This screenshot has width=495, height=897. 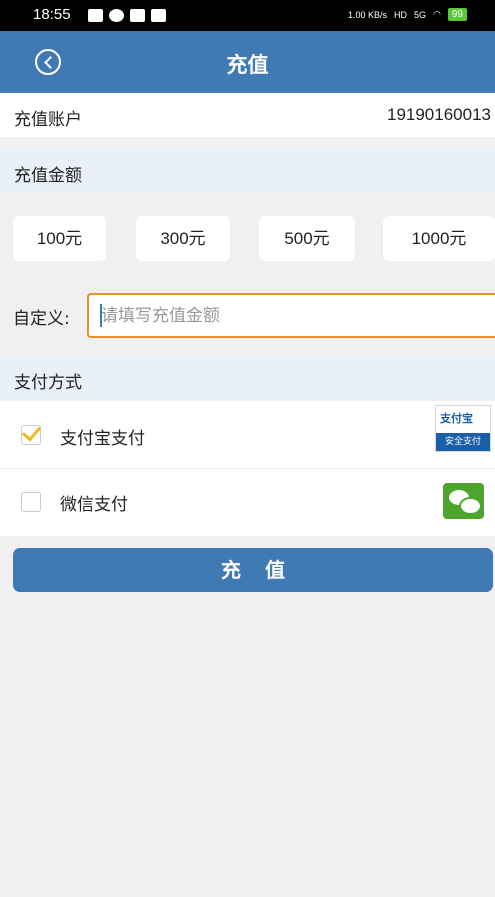 I want to click on account-row: 充值账户 19190160013, so click(x=247, y=115).